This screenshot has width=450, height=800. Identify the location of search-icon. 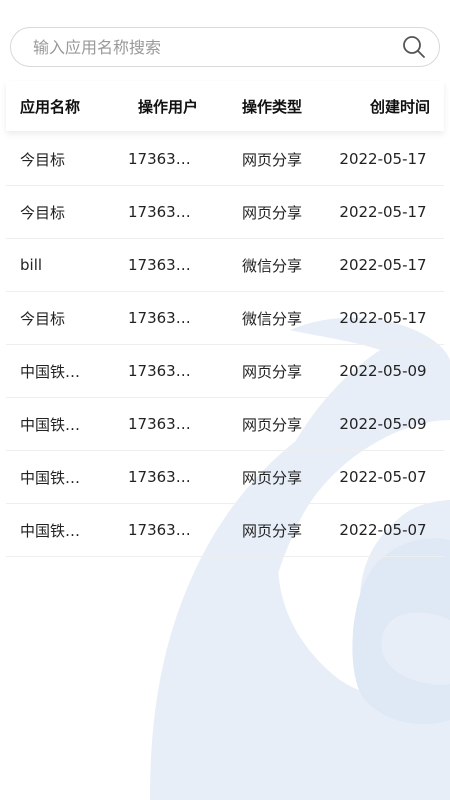
(414, 47).